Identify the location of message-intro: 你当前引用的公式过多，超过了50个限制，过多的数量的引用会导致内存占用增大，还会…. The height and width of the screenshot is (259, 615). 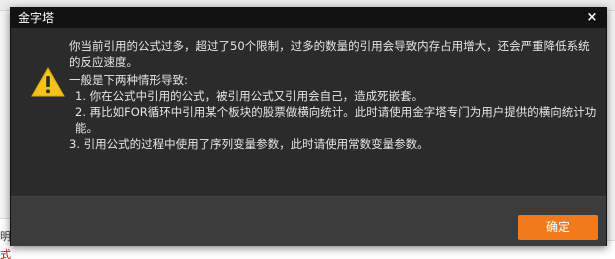
(329, 54).